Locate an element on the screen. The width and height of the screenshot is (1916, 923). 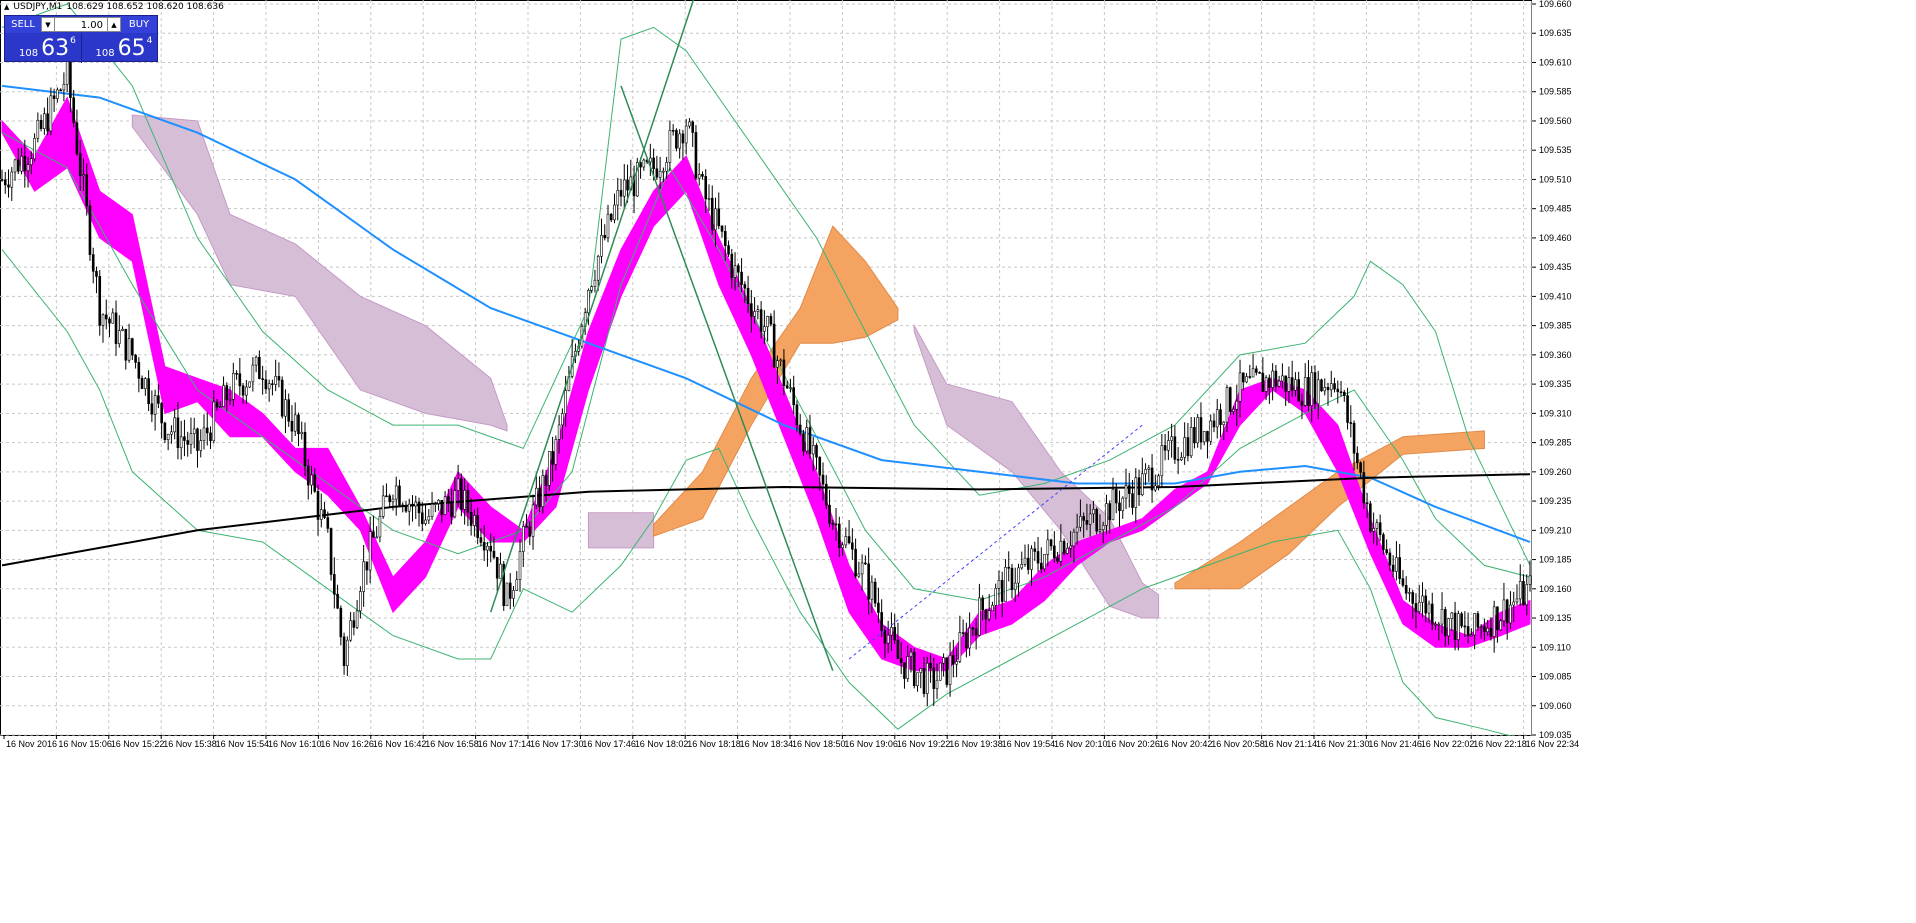
sell-button: SELL is located at coordinates (23, 24).